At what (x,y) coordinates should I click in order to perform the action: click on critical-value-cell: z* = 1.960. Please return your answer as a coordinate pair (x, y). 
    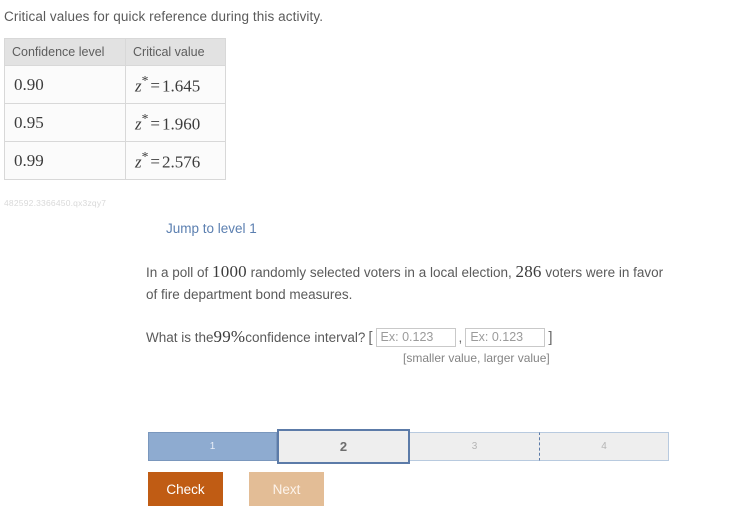
    Looking at the image, I should click on (175, 122).